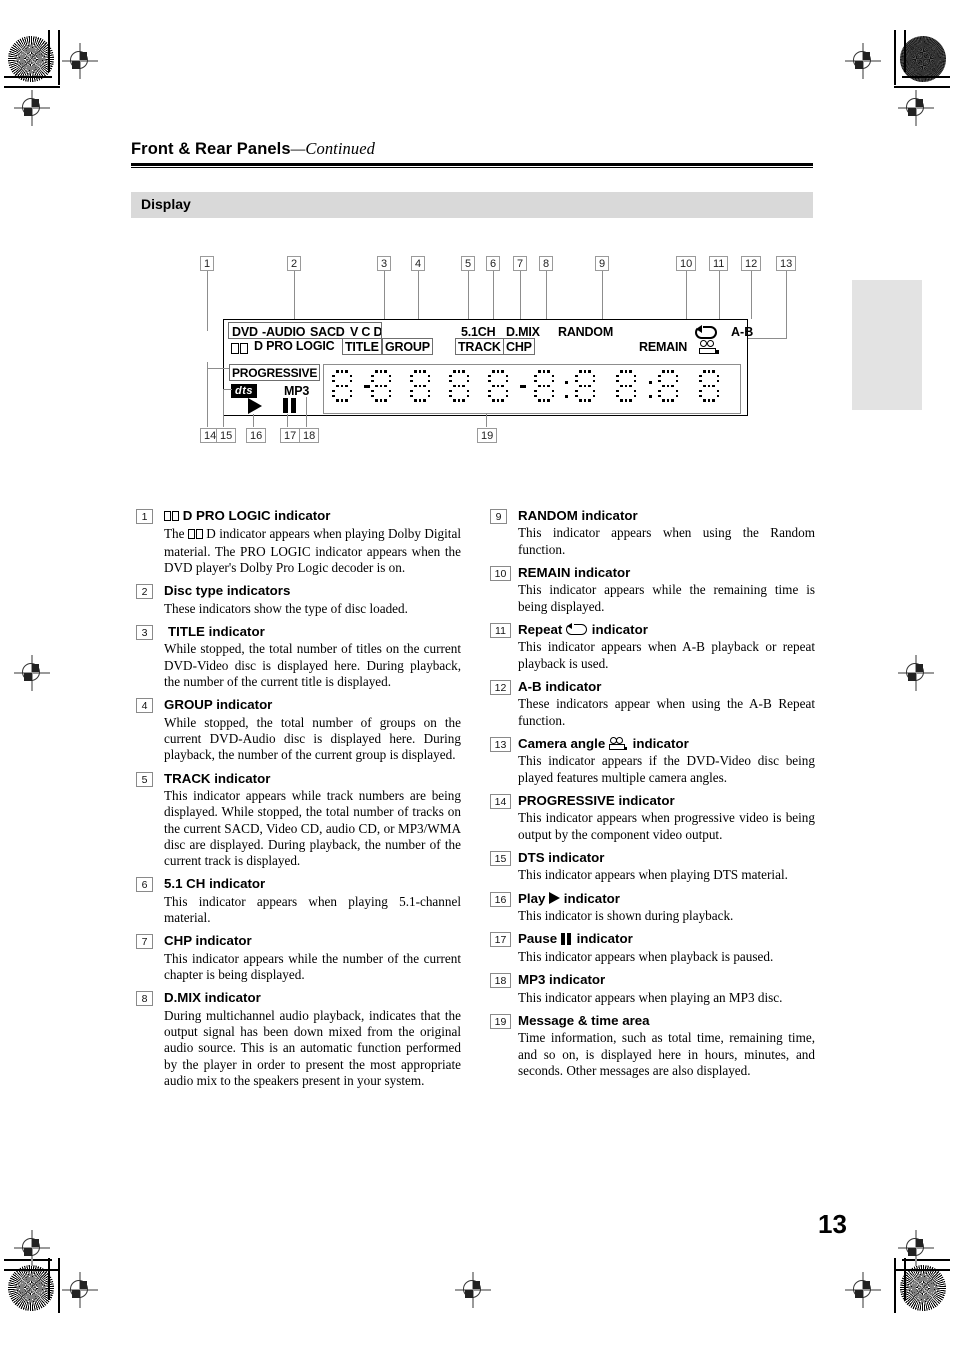 The height and width of the screenshot is (1351, 954). Describe the element at coordinates (493, 263) in the screenshot. I see `callout-6: 6` at that location.